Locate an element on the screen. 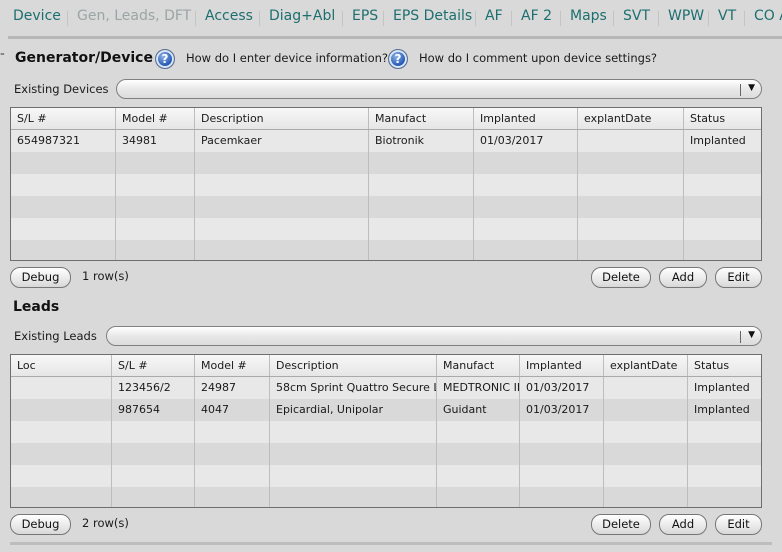  tab-vt: VT is located at coordinates (727, 16).